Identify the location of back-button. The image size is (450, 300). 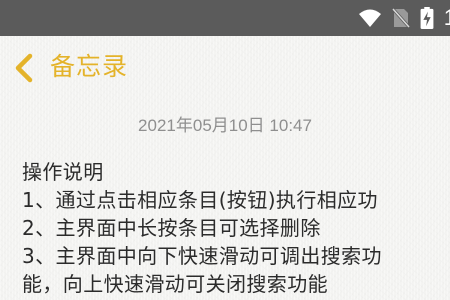
(25, 68).